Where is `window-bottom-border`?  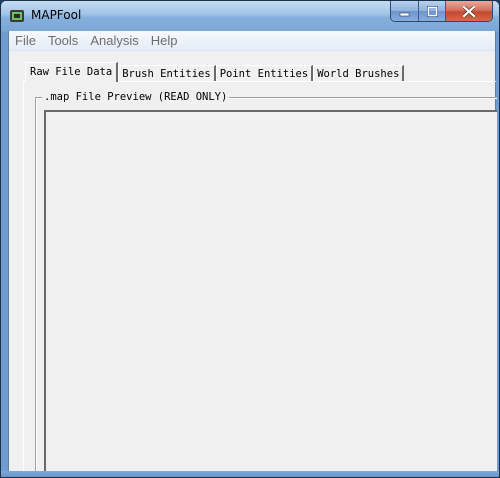
window-bottom-border is located at coordinates (250, 474).